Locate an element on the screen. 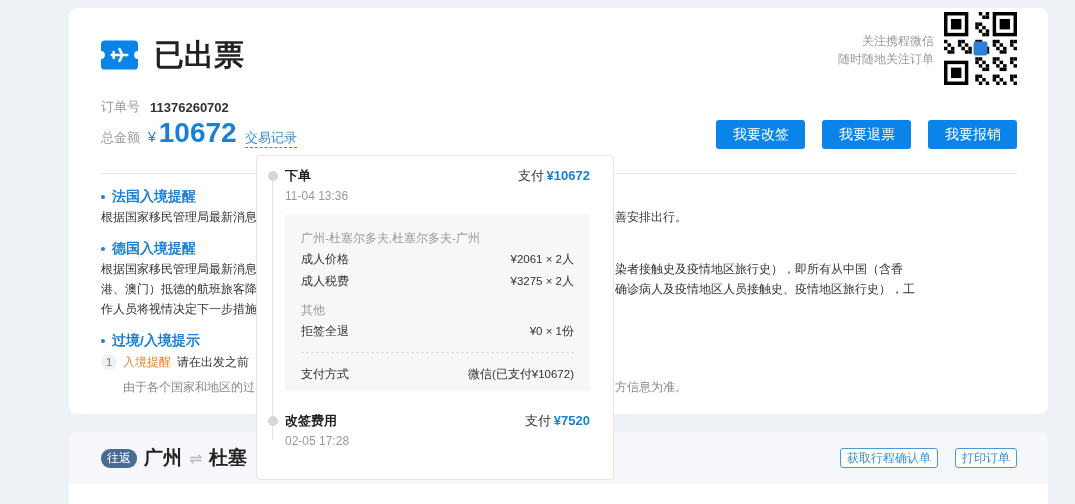 The image size is (1075, 504). action-button: 我要报销 is located at coordinates (972, 134).